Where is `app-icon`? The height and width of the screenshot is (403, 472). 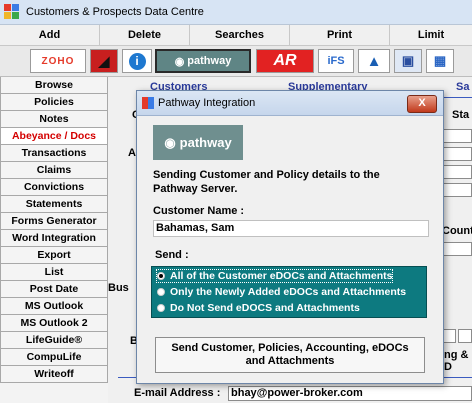 app-icon is located at coordinates (13, 12).